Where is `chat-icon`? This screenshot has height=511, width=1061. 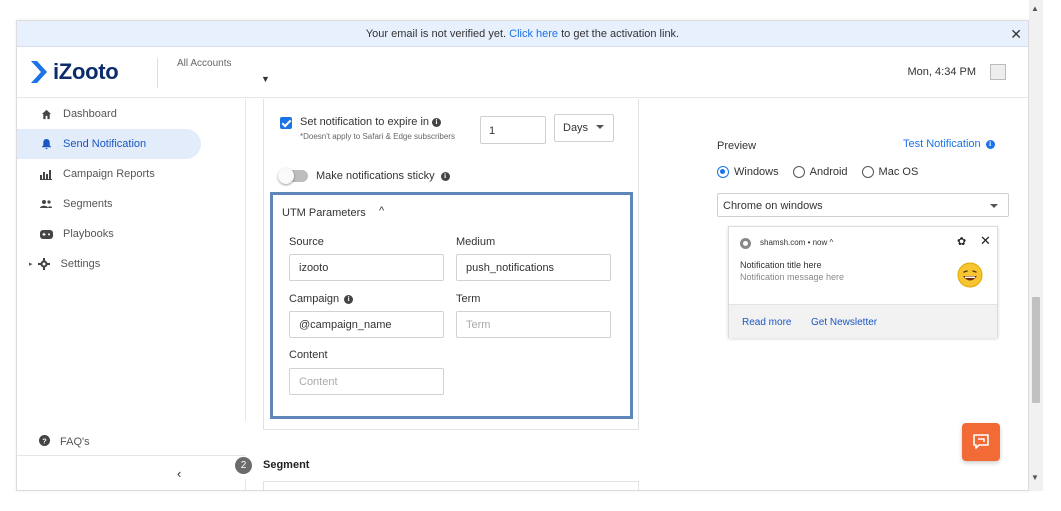
chat-icon is located at coordinates (981, 441).